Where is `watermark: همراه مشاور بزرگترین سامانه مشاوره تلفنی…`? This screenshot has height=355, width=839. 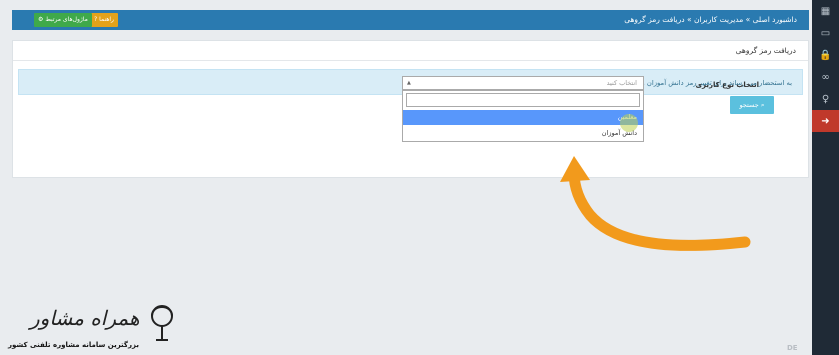 watermark: همراه مشاور بزرگترین سامانه مشاوره تلفنی… is located at coordinates (108, 325).